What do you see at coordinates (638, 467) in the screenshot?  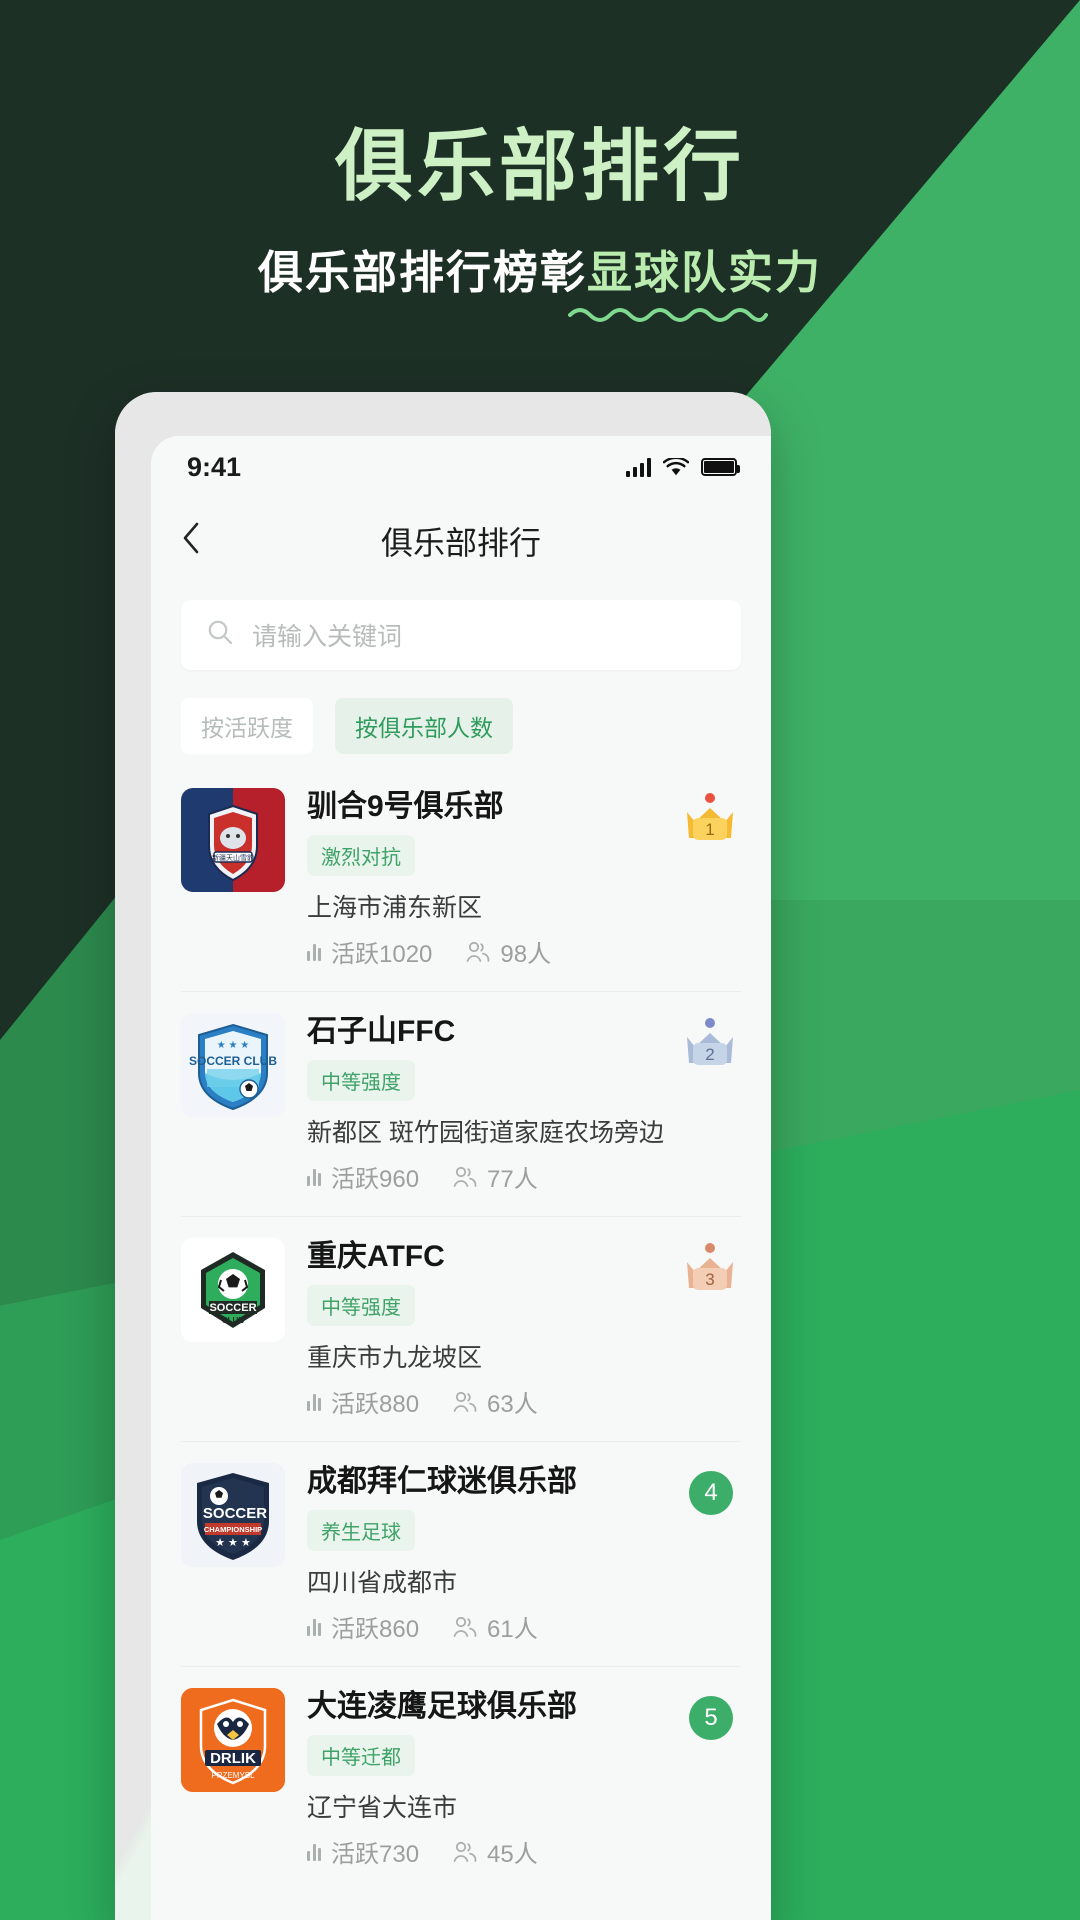 I see `cellular-signal-icon` at bounding box center [638, 467].